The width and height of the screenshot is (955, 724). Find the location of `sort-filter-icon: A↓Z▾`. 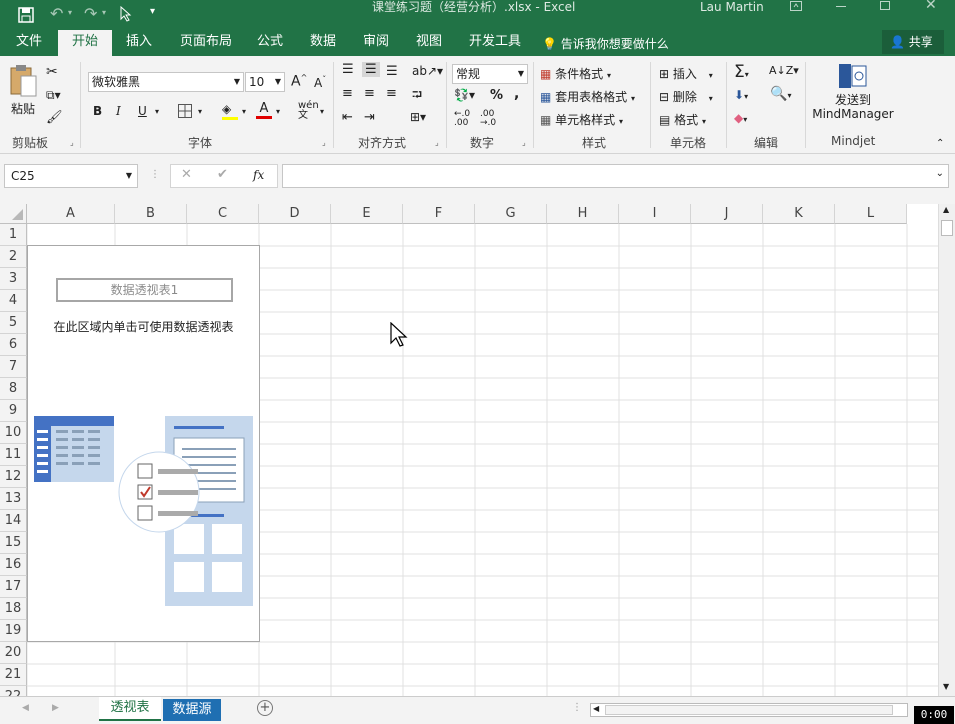

sort-filter-icon: A↓Z▾ is located at coordinates (784, 70).